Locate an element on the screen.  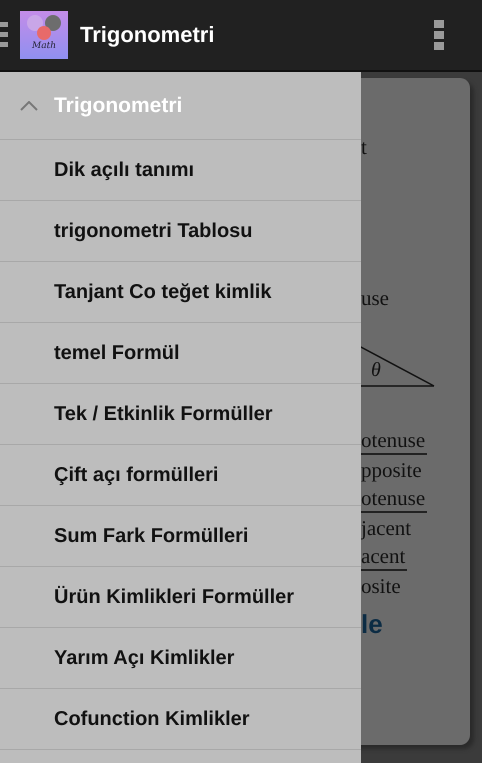
drawer-item: temel Formül is located at coordinates (180, 353).